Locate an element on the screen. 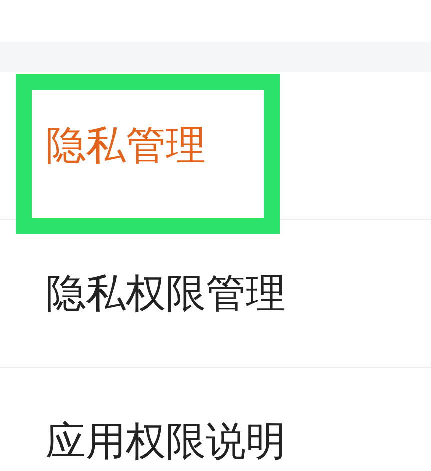 The image size is (431, 471). settings-item: 应用权限说明 is located at coordinates (166, 442).